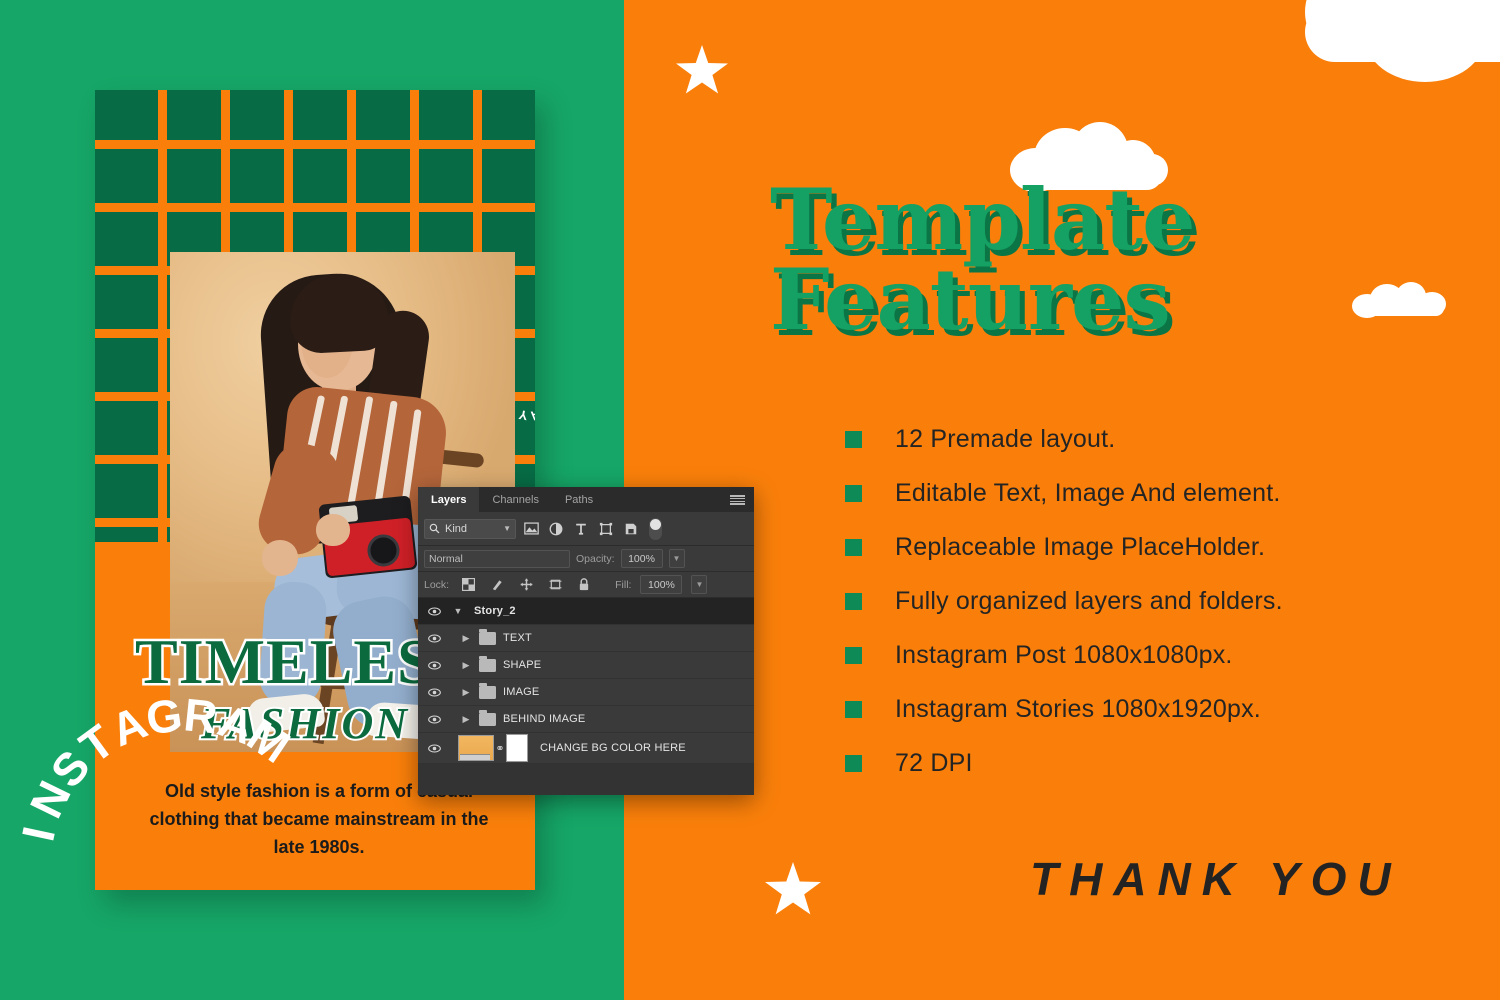  Describe the element at coordinates (517, 748) in the screenshot. I see `layer-mask-thumbnail` at that location.